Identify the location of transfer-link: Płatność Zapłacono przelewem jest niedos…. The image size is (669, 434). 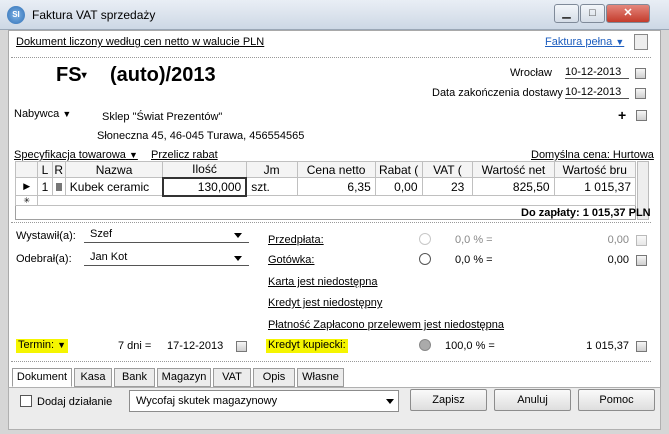
(386, 325).